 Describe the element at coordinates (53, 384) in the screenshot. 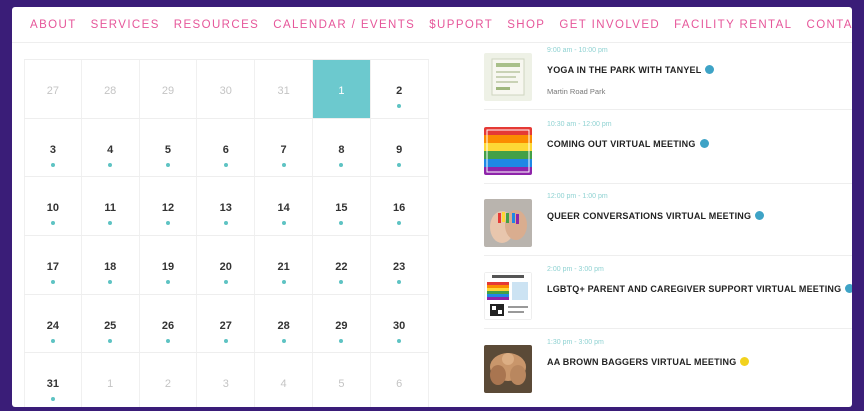

I see `calendar-day-number: 31` at that location.